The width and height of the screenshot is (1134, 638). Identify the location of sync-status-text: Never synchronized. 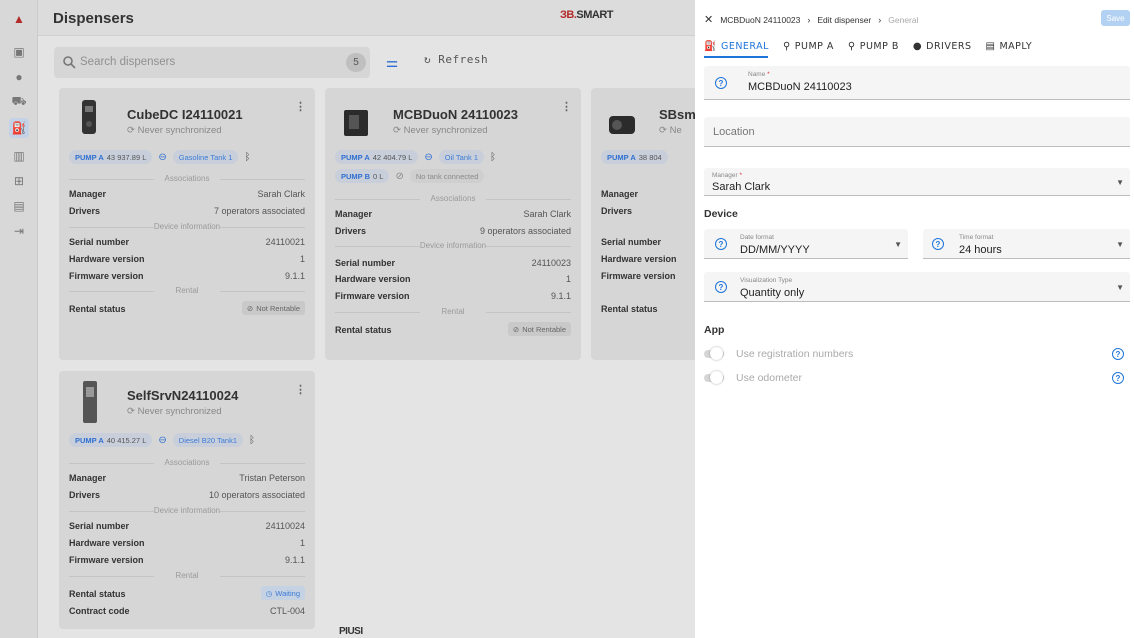
(179, 130).